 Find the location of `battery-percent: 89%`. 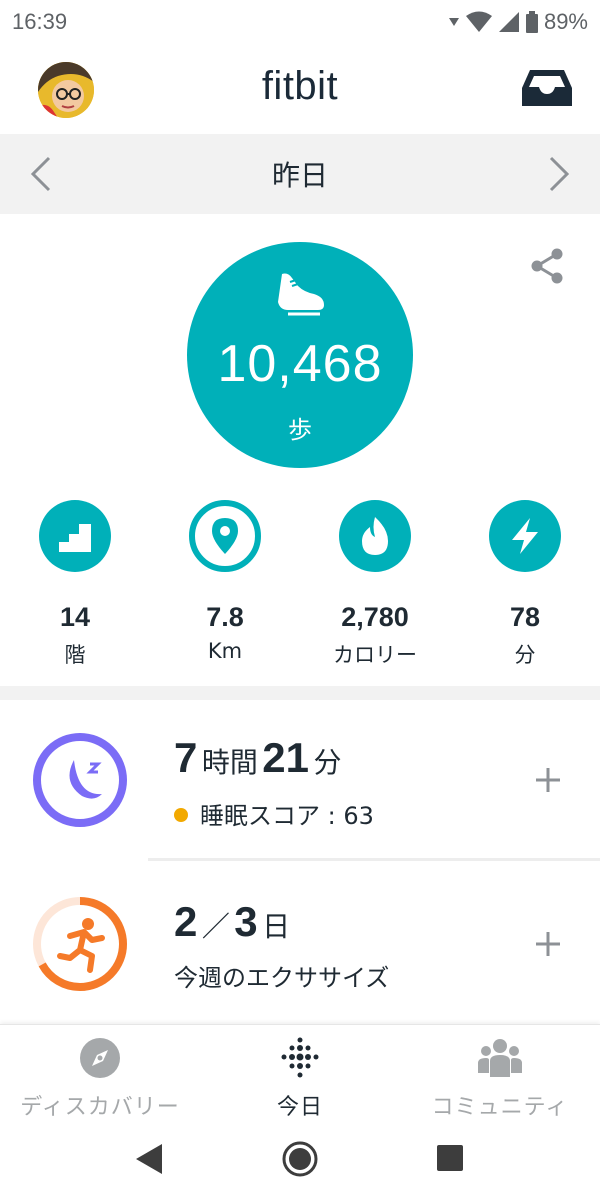

battery-percent: 89% is located at coordinates (565, 21).